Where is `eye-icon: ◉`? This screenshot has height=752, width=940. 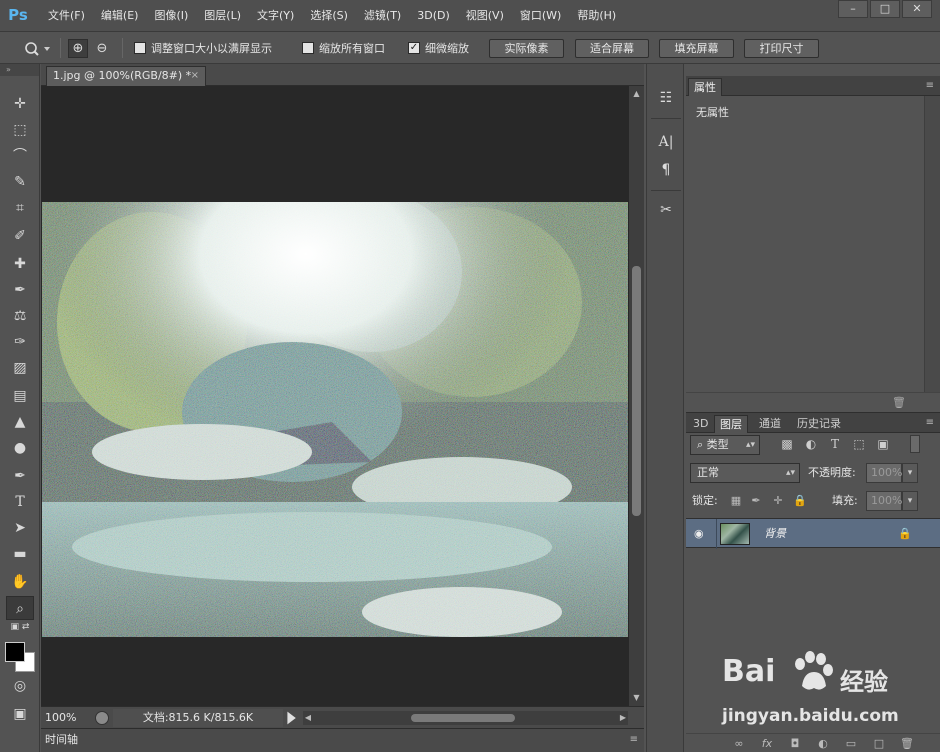
eye-icon: ◉ is located at coordinates (701, 534).